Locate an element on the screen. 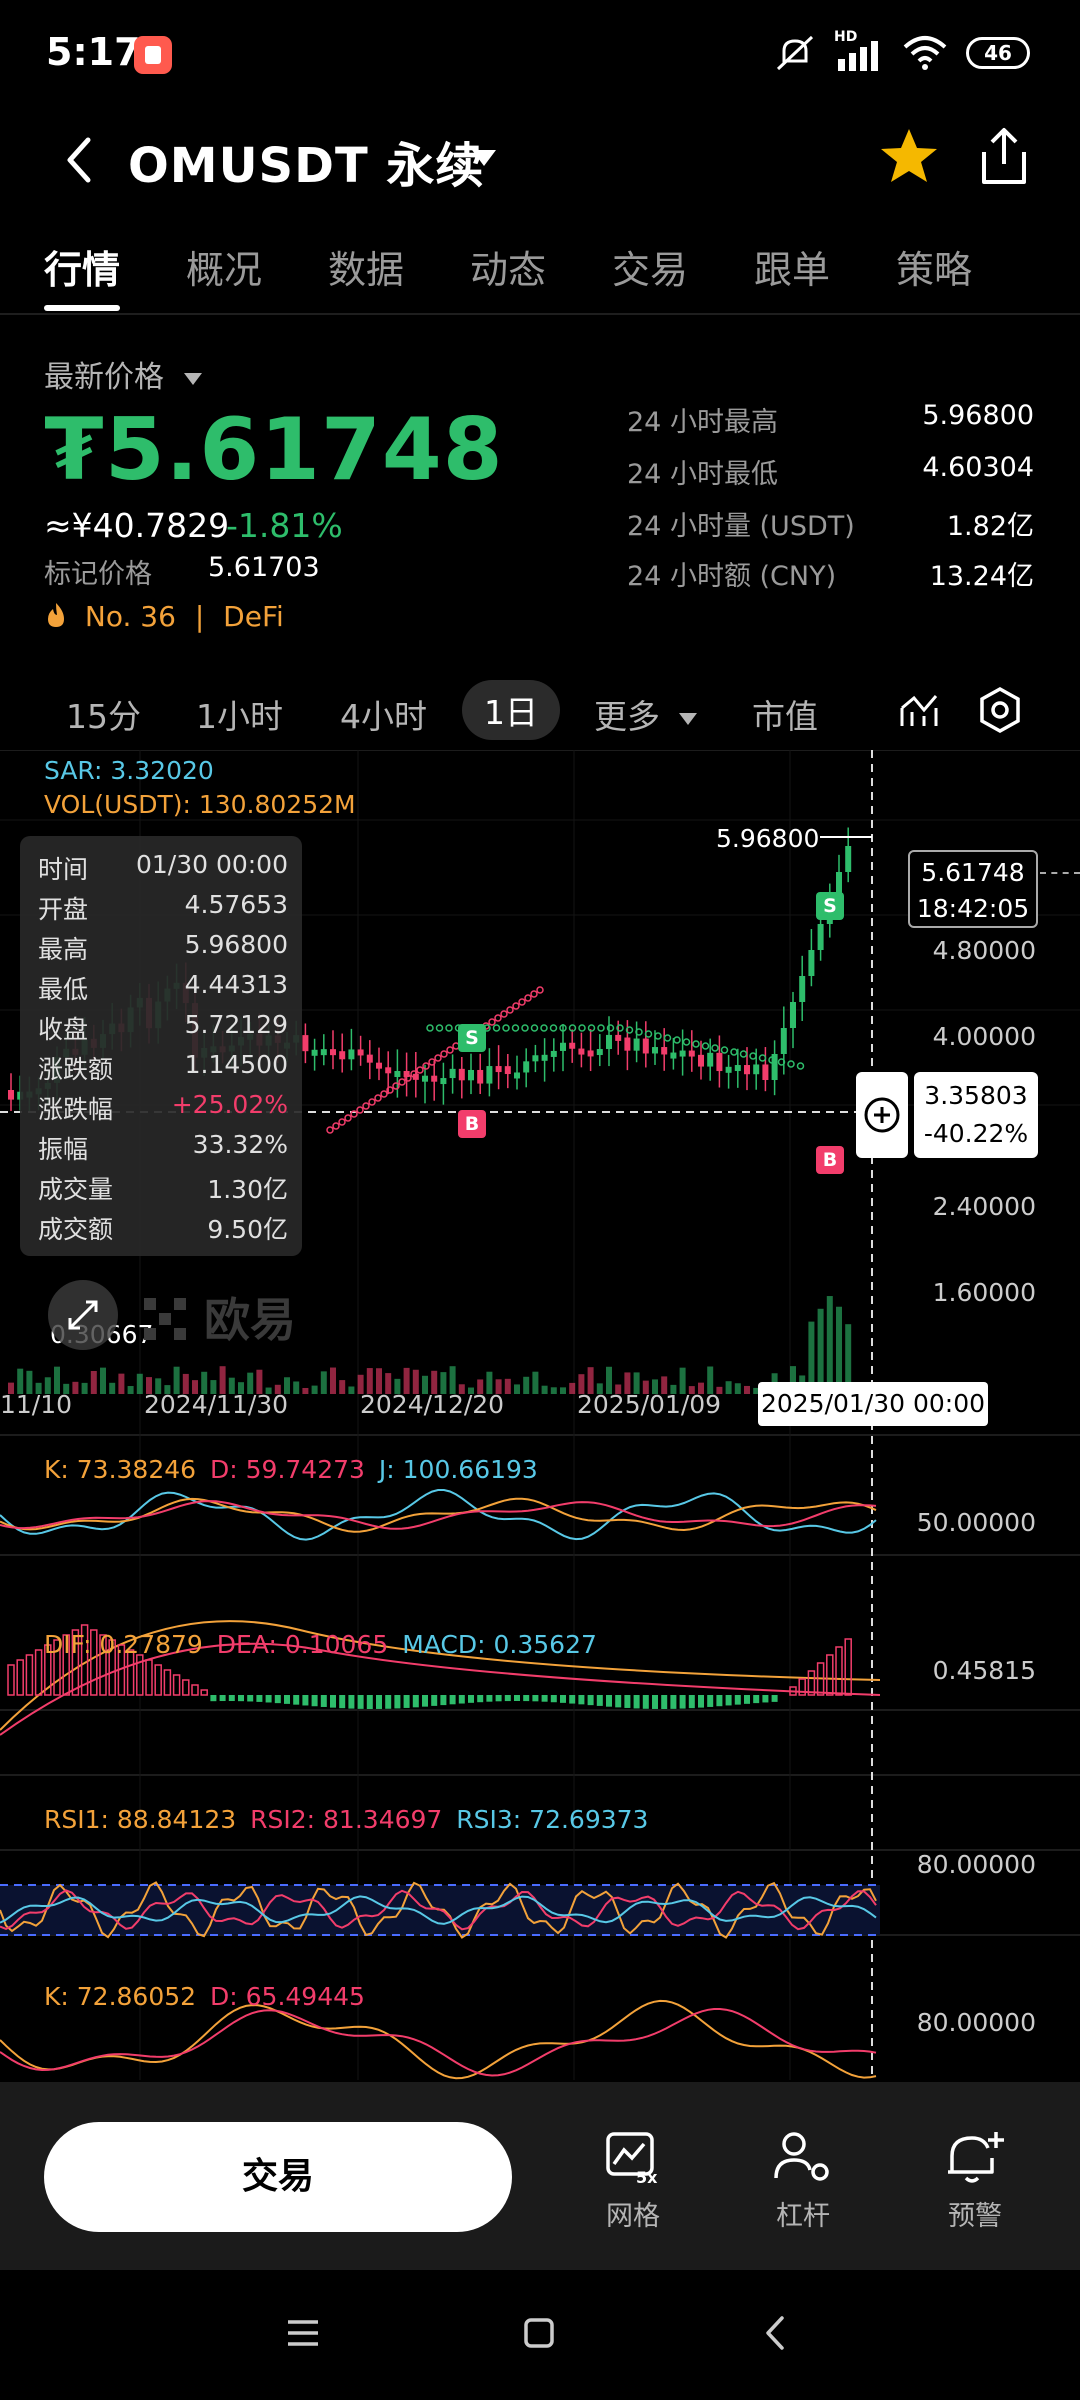  tab-copy: 跟单 is located at coordinates (792, 266).